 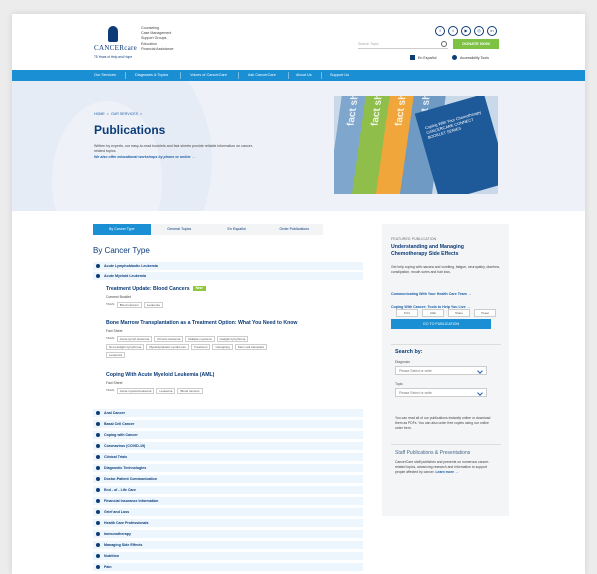 What do you see at coordinates (228, 435) in the screenshot?
I see `accordion-coping-with-cancer: Coping with Cancer` at bounding box center [228, 435].